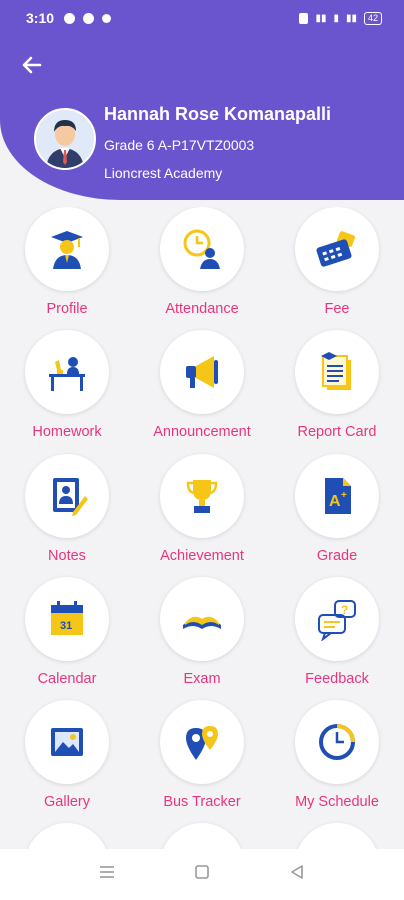  What do you see at coordinates (179, 145) in the screenshot?
I see `student-grade: Grade 6 A-P17VTZ0003` at bounding box center [179, 145].